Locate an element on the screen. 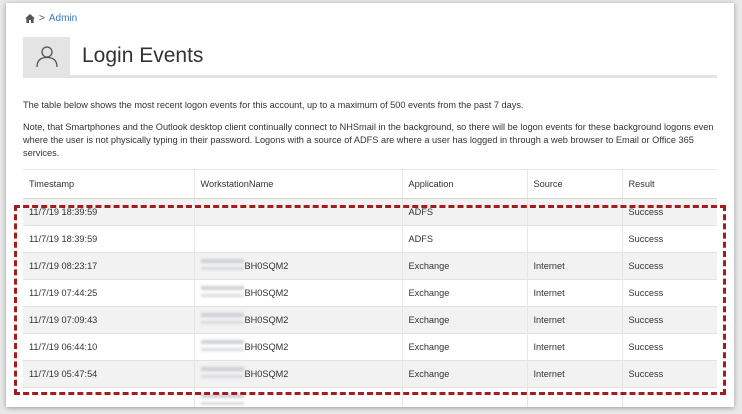  user-icon is located at coordinates (46, 57).